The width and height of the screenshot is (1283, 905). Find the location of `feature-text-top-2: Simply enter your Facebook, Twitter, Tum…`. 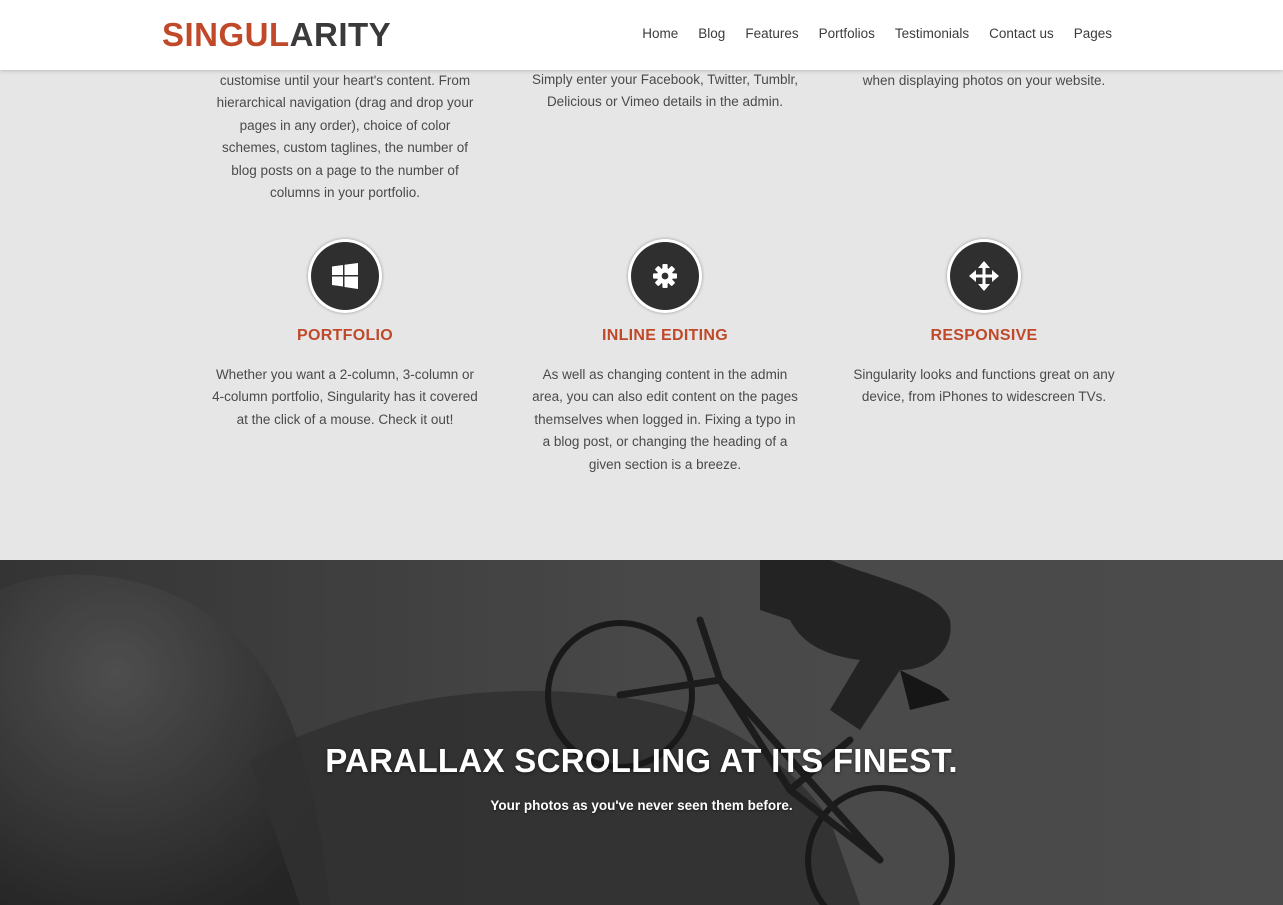

feature-text-top-2: Simply enter your Facebook, Twitter, Tum… is located at coordinates (665, 91).